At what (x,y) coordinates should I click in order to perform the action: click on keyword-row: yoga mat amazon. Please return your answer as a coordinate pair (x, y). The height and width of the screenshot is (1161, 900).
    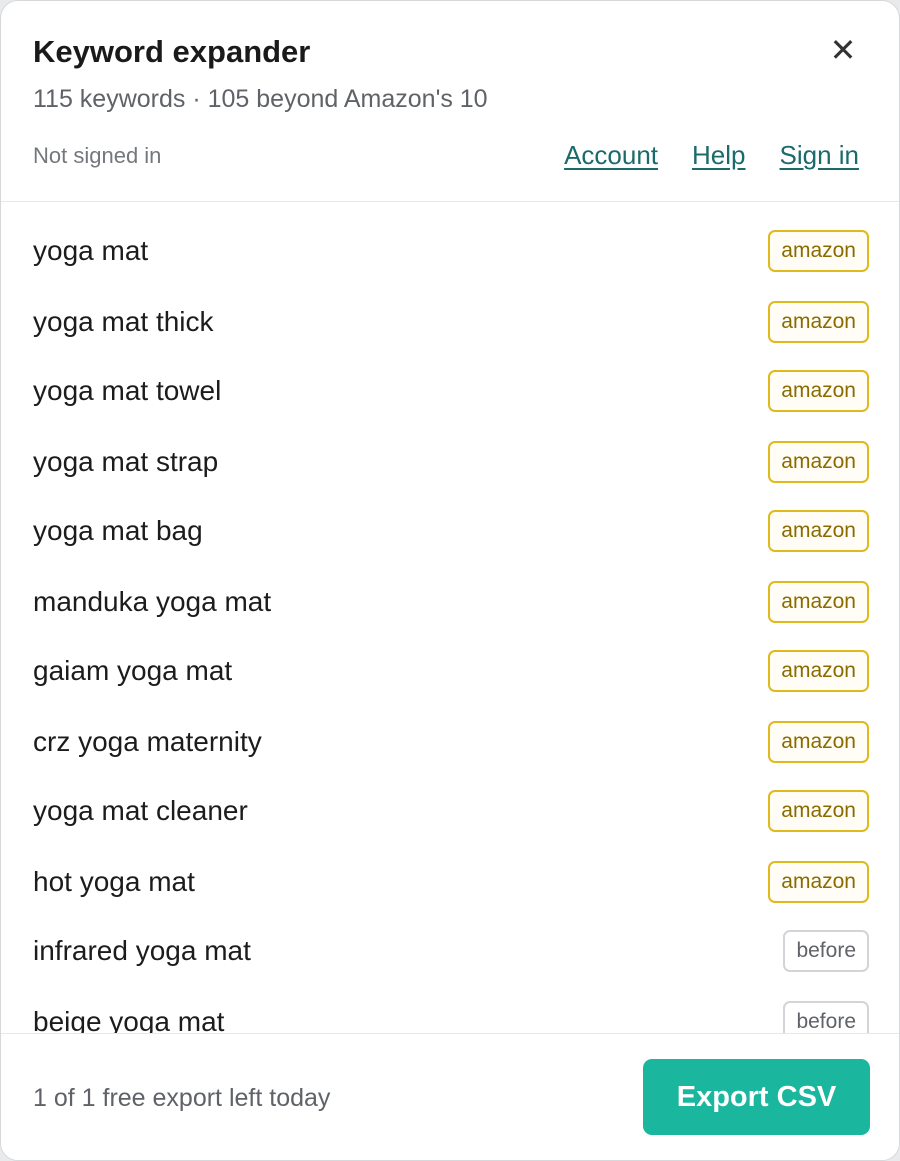
    Looking at the image, I should click on (450, 251).